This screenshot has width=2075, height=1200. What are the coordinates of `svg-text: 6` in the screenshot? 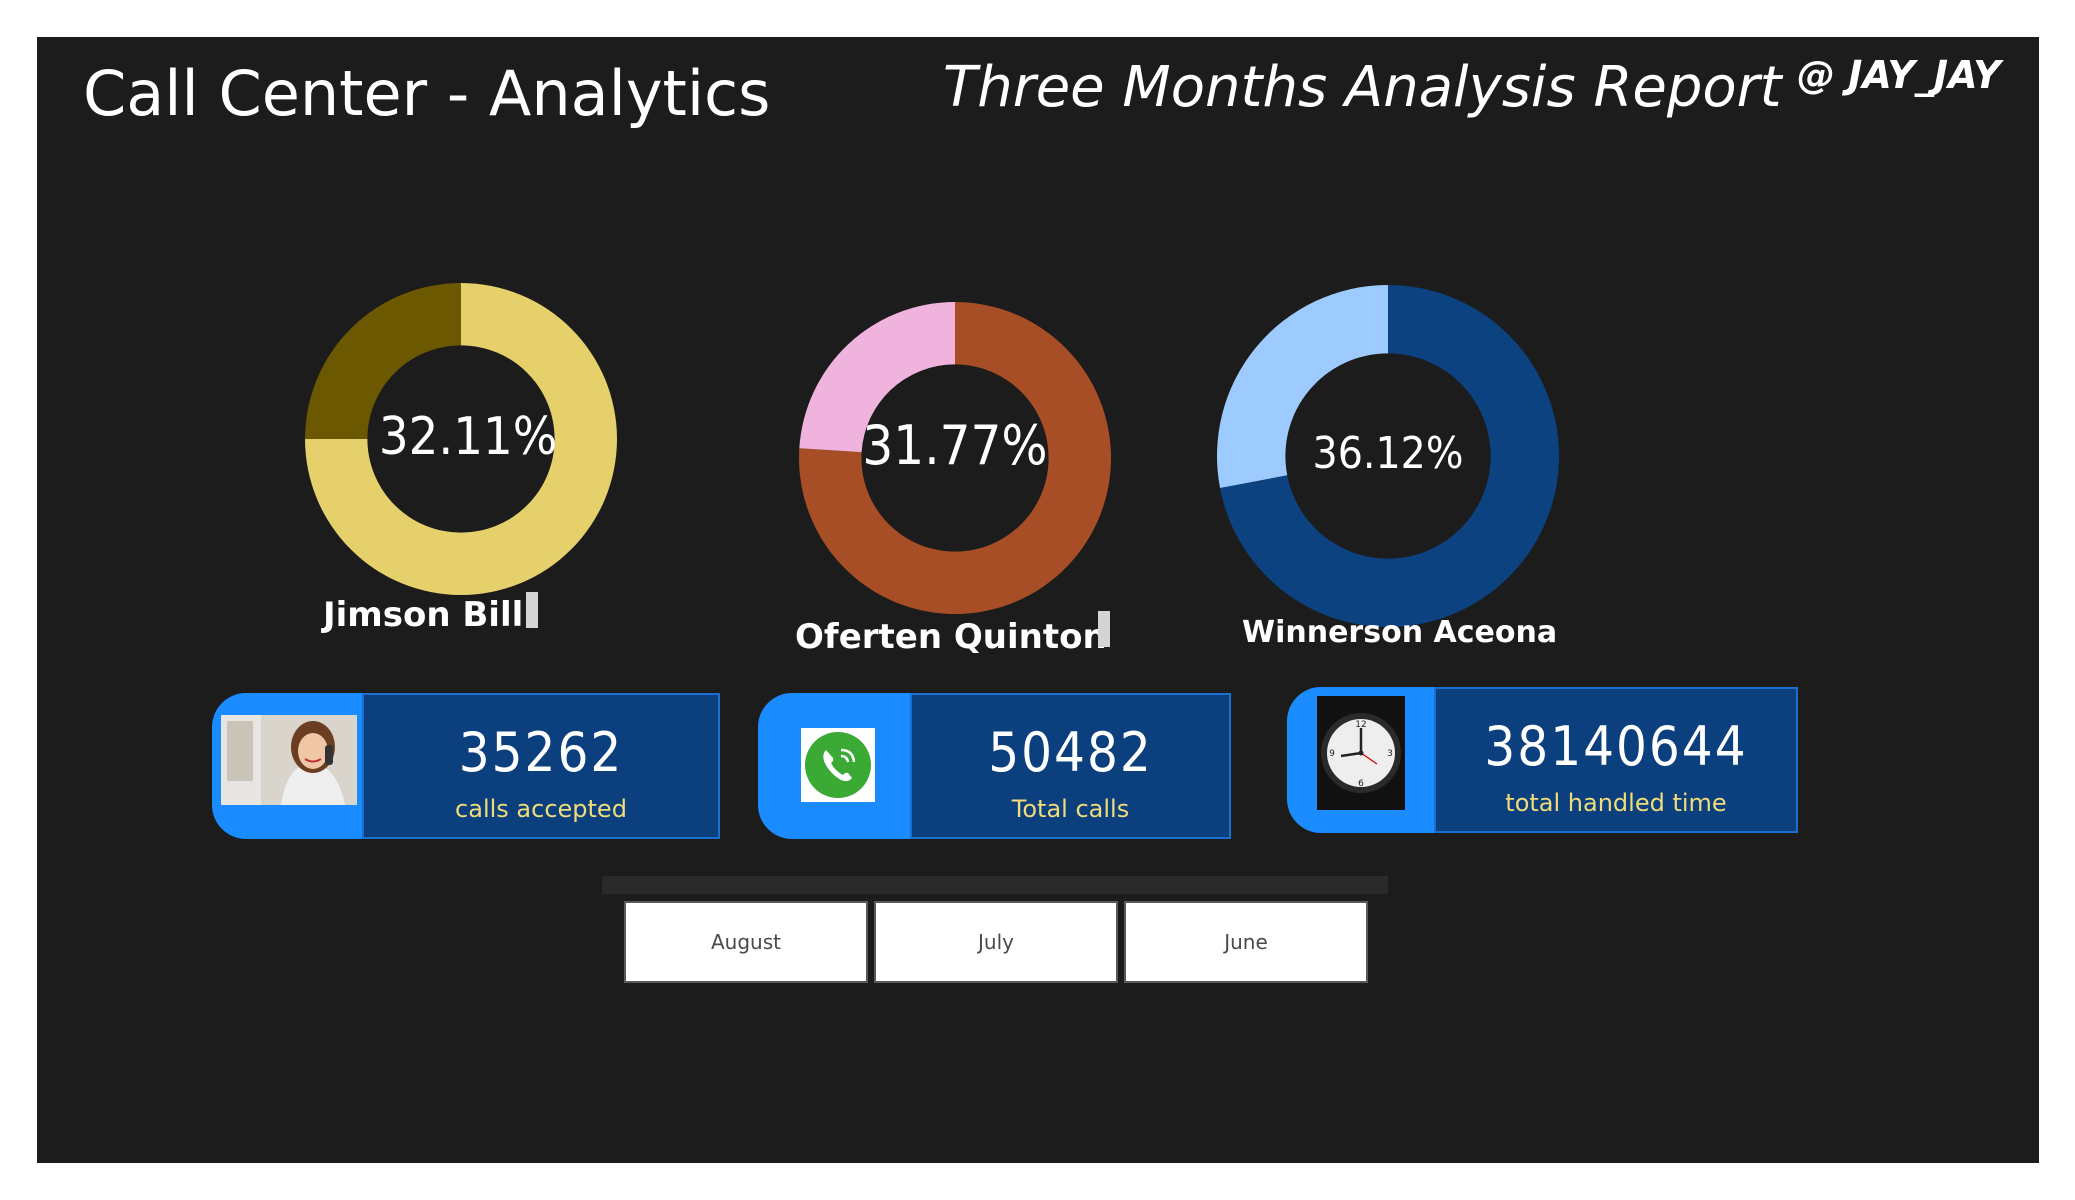 It's located at (1361, 784).